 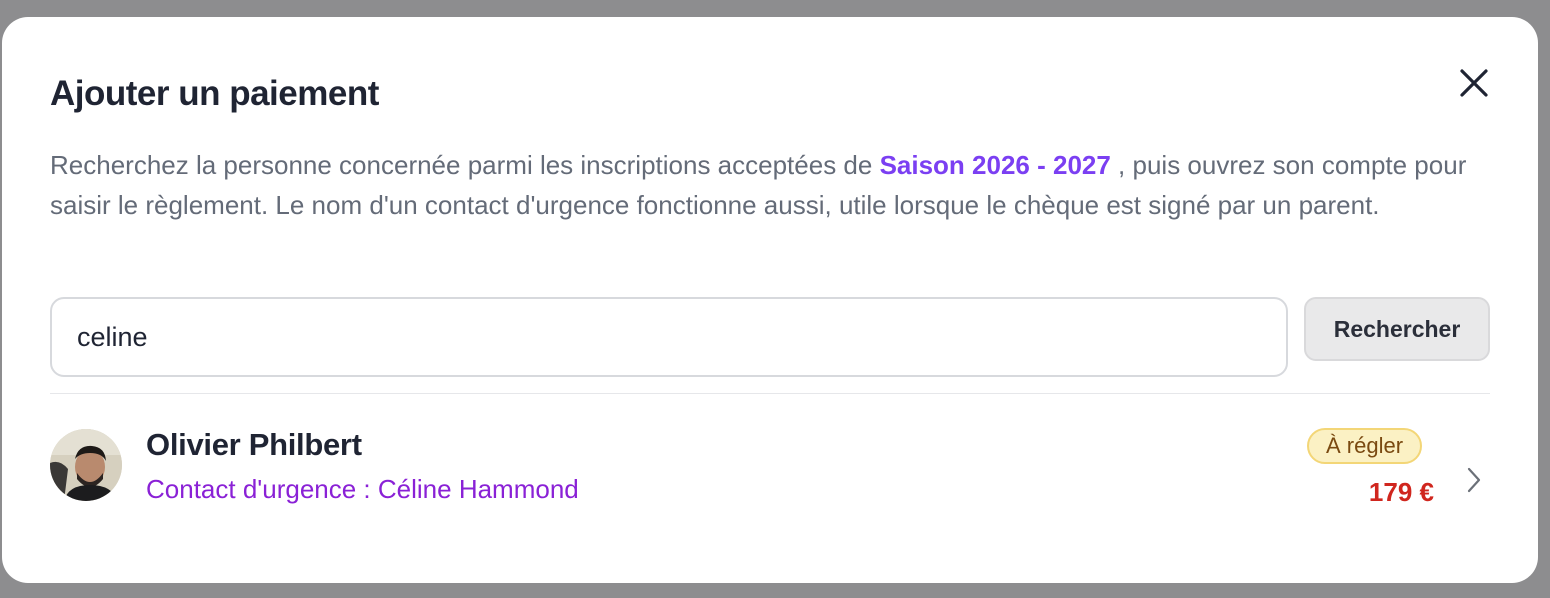 What do you see at coordinates (214, 93) in the screenshot?
I see `dialog-title: Ajouter un paiement` at bounding box center [214, 93].